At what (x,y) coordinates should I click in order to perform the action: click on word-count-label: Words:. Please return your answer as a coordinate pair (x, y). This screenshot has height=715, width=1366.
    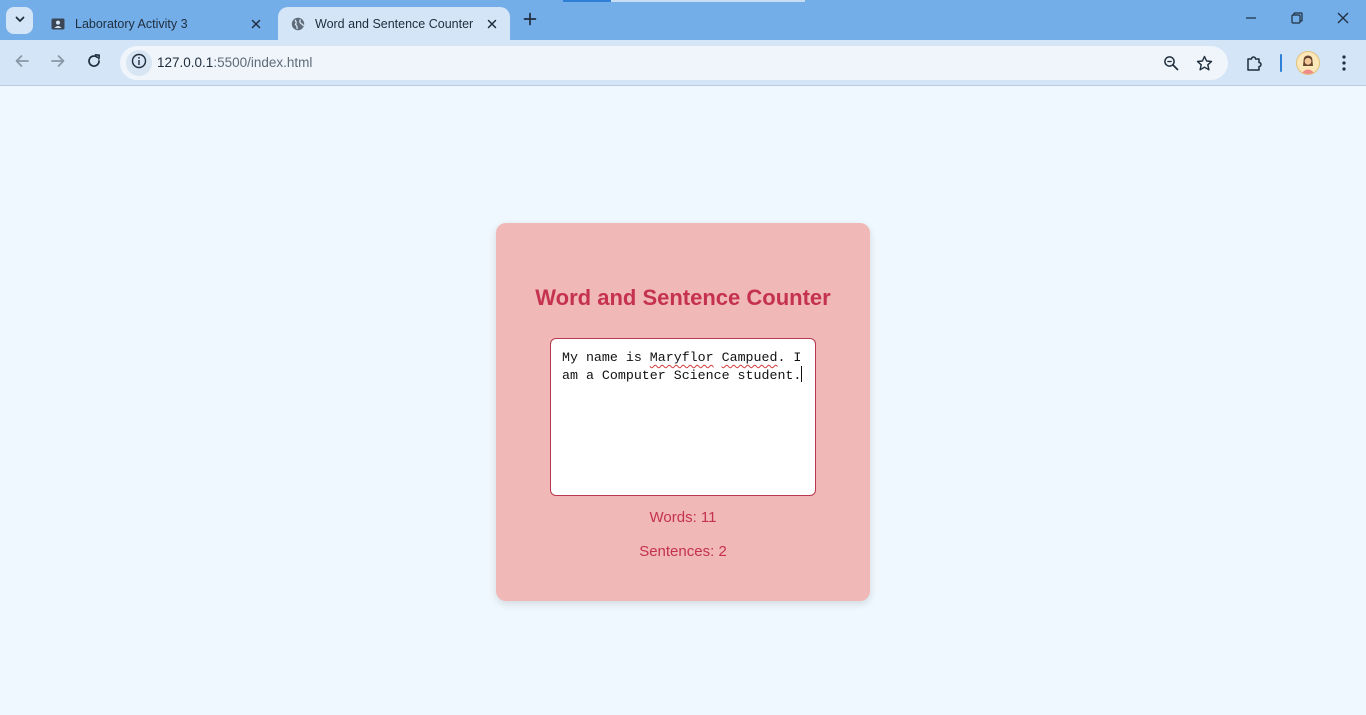
    Looking at the image, I should click on (673, 517).